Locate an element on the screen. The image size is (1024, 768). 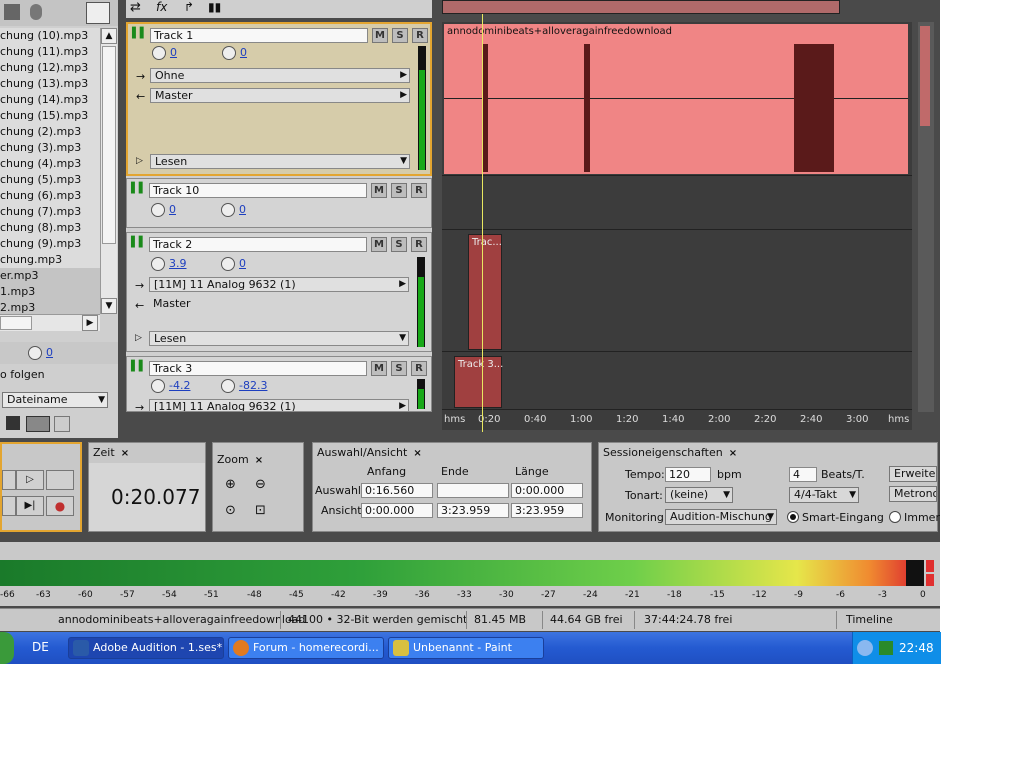
track-name-field: Track 10 is located at coordinates (258, 190).